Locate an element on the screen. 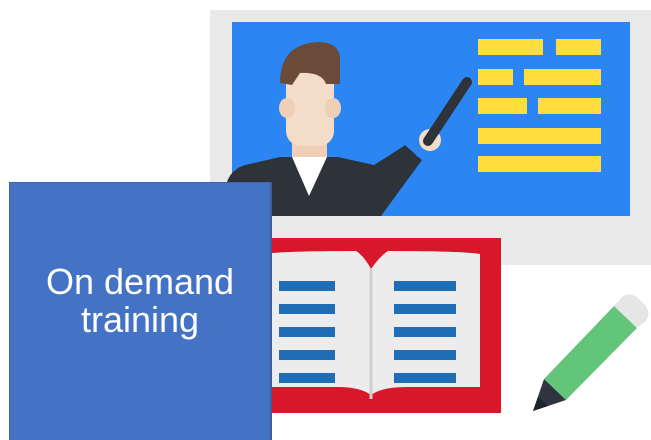 The height and width of the screenshot is (440, 651). card-label: On demand training is located at coordinates (140, 300).